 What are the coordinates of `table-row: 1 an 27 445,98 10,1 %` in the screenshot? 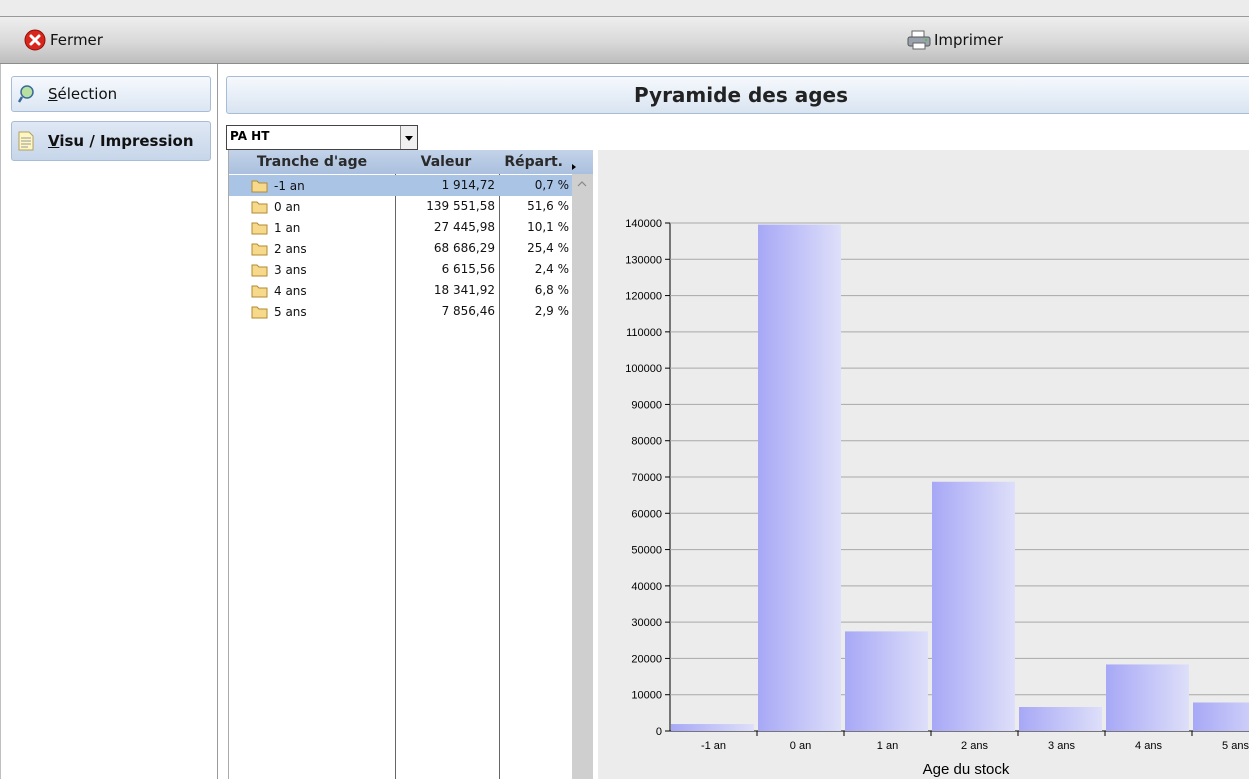 It's located at (400, 227).